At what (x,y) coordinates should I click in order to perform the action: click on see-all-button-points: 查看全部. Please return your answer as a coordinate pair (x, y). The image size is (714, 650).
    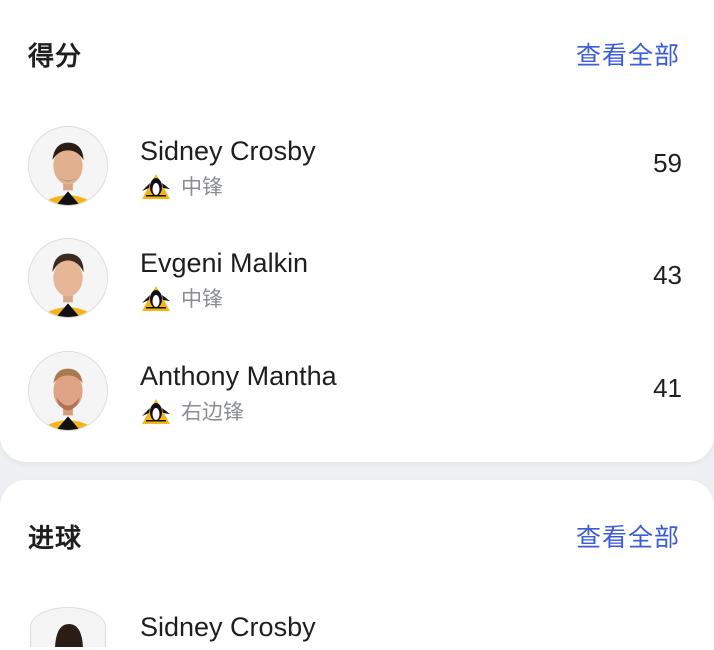
    Looking at the image, I should click on (628, 54).